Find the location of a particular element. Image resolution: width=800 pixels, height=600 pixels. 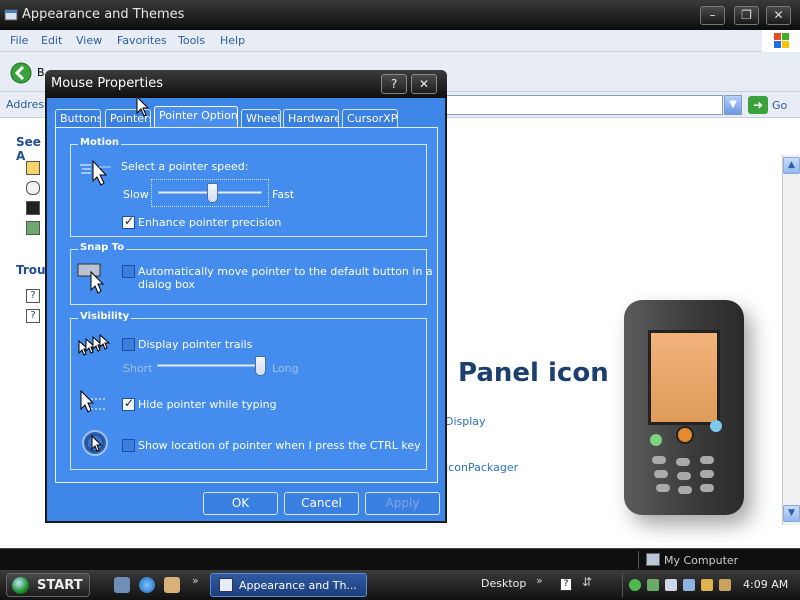

cancel-button: Cancel is located at coordinates (321, 503).